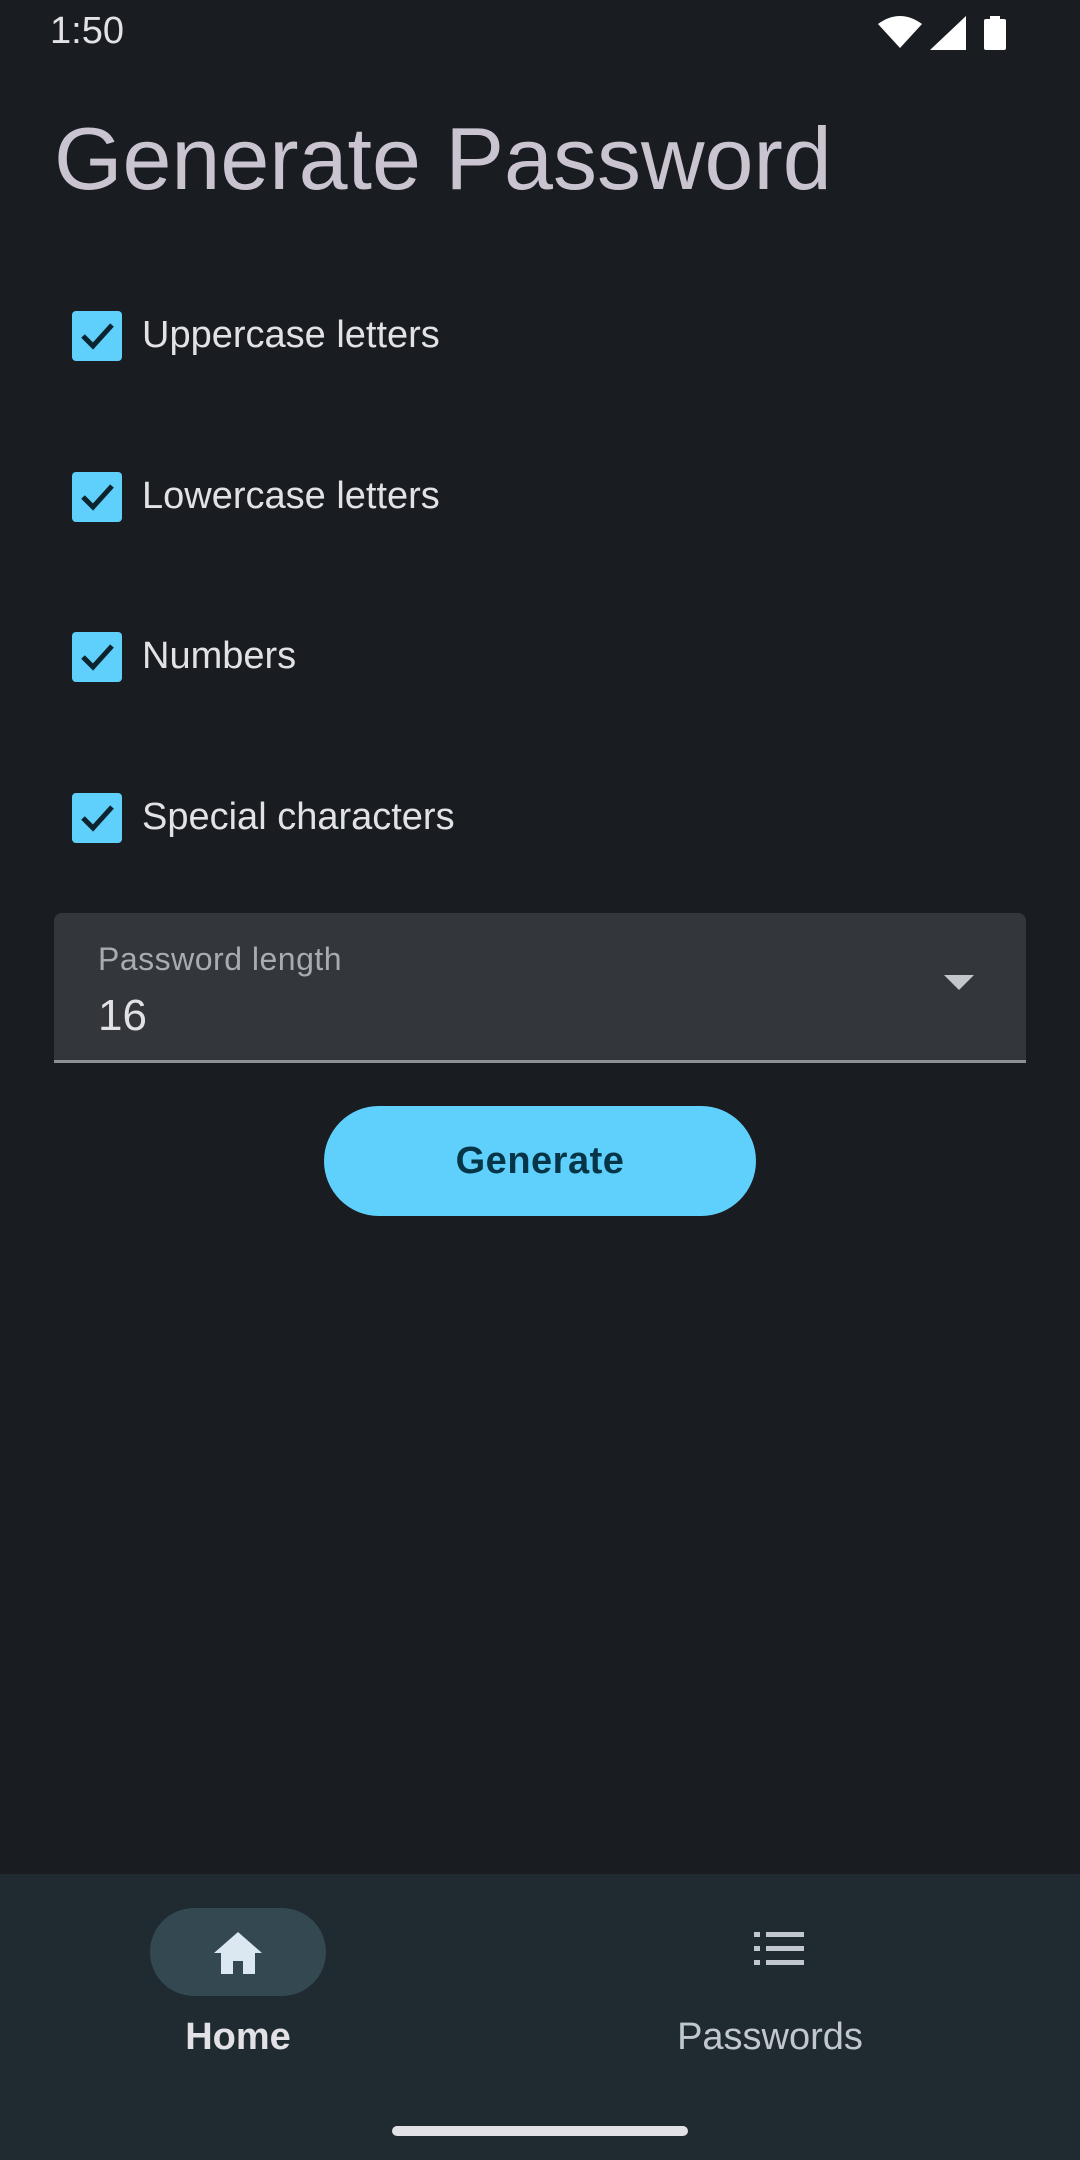 This screenshot has height=2160, width=1080. I want to click on lowercase-checkbox, so click(97, 497).